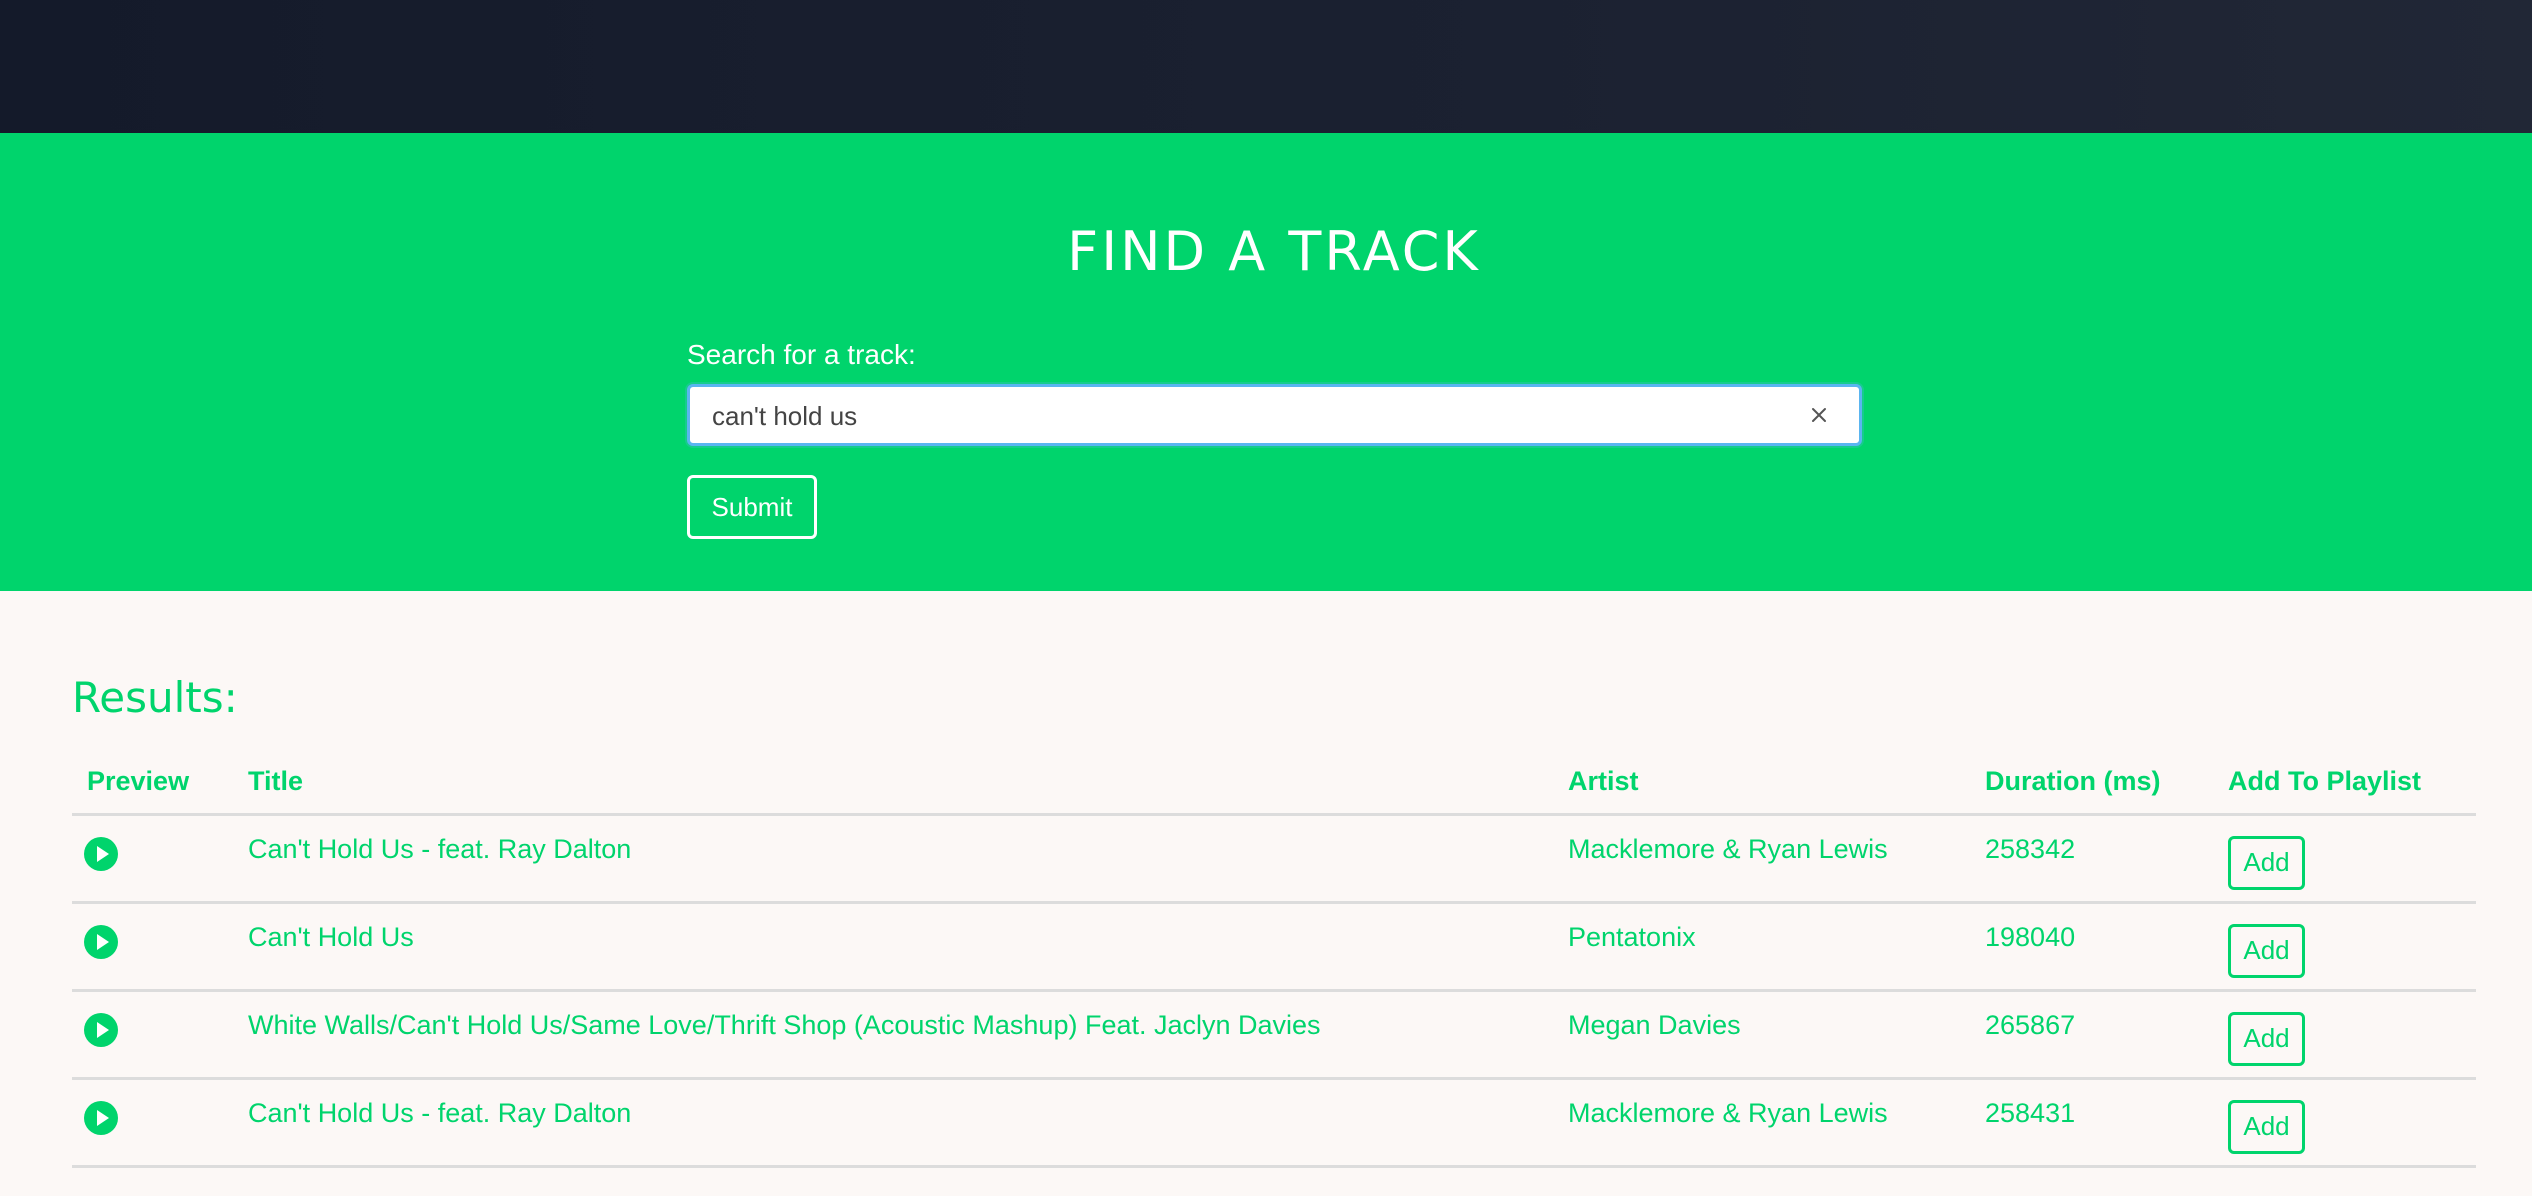  What do you see at coordinates (1237, 416) in the screenshot?
I see `search-input` at bounding box center [1237, 416].